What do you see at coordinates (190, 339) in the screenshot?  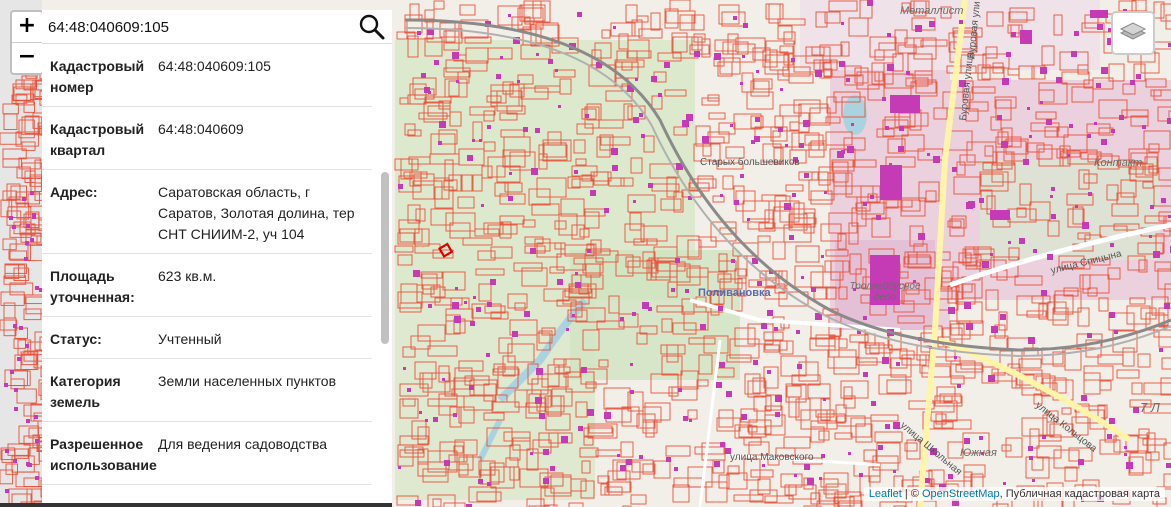 I see `info-value: Учтенный` at bounding box center [190, 339].